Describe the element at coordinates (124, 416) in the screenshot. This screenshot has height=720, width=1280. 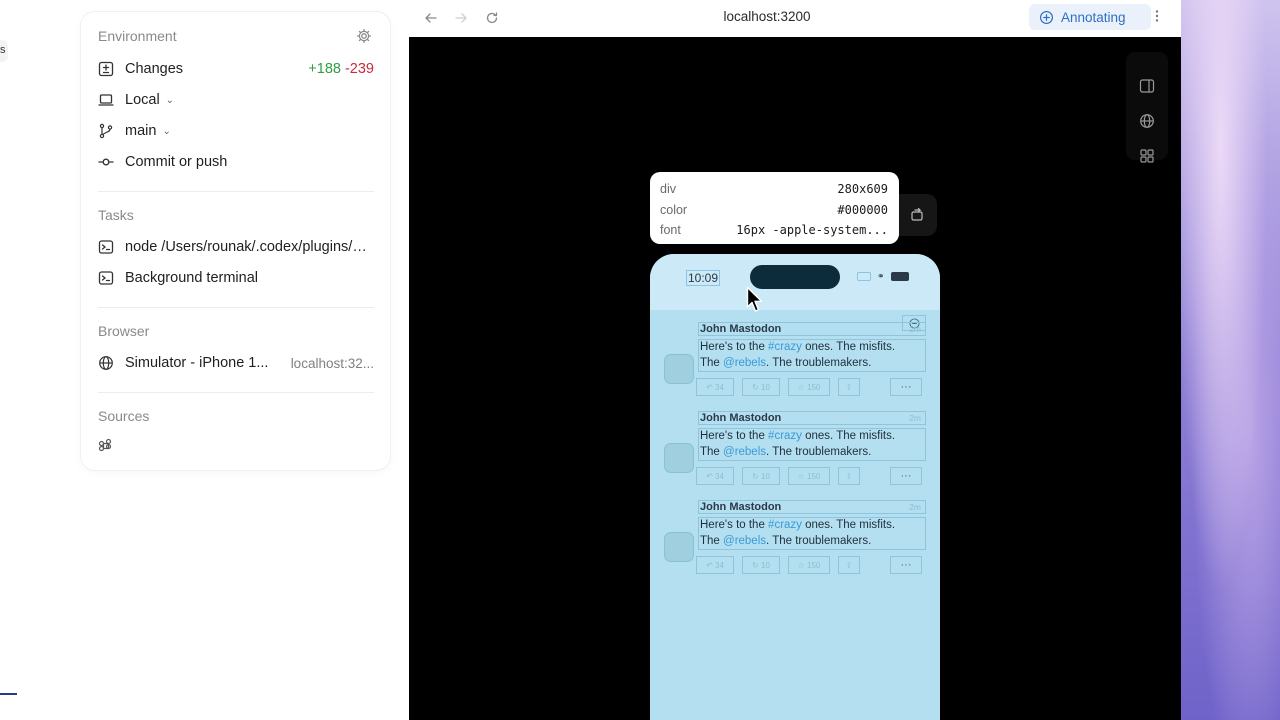
I see `sources-title: Sources` at that location.